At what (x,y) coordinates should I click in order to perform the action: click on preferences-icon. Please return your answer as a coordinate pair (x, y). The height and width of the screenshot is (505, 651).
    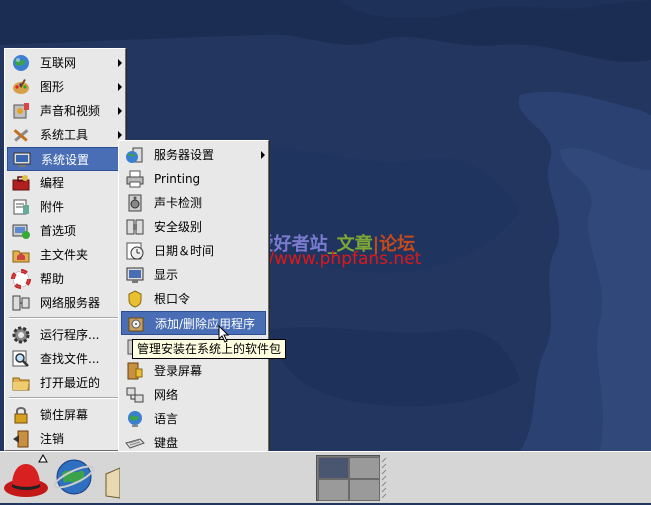
    Looking at the image, I should click on (21, 231).